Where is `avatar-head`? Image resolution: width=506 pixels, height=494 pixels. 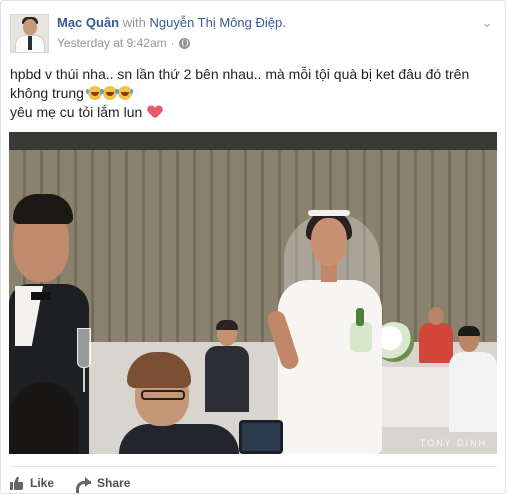 avatar-head is located at coordinates (30, 27).